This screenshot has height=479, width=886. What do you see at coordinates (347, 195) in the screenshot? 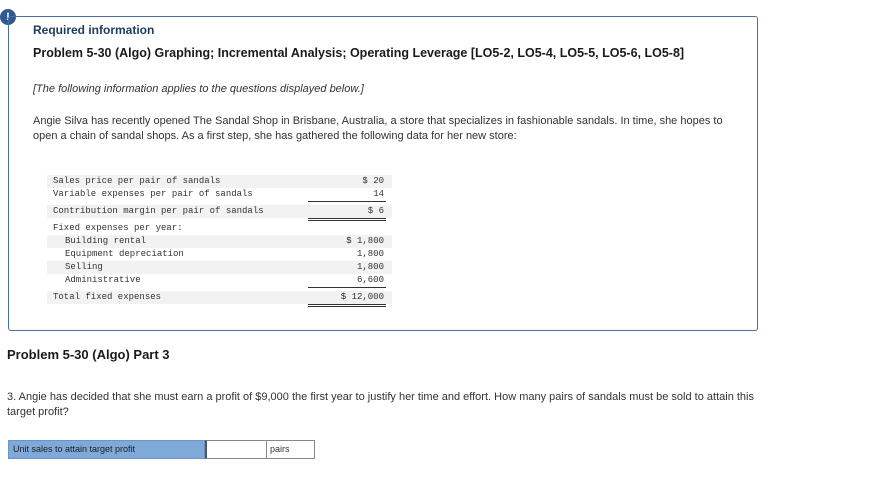
I see `row-value: 14` at bounding box center [347, 195].